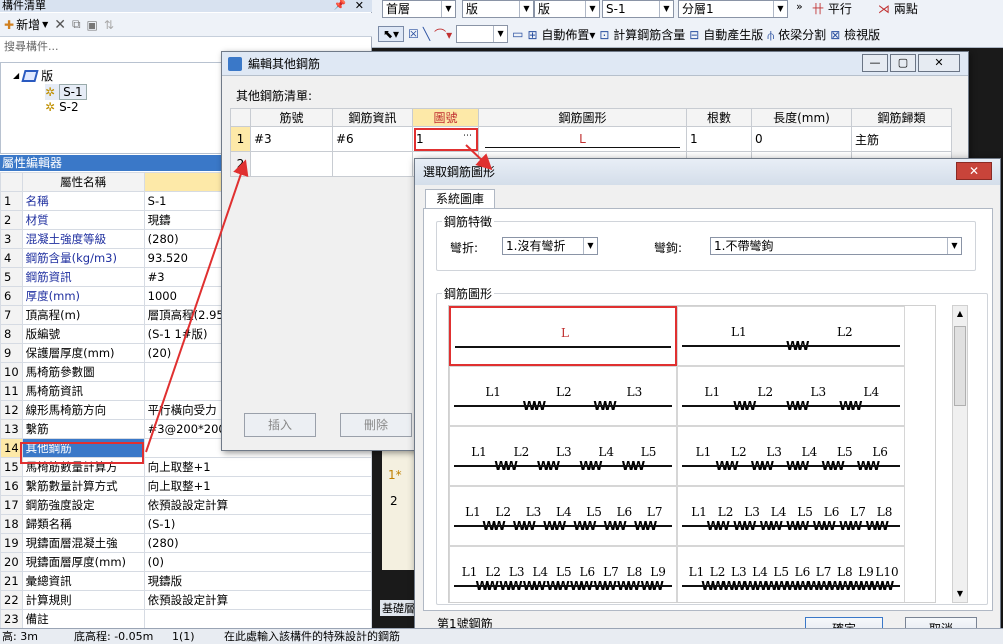 Image resolution: width=1003 pixels, height=644 pixels. I want to click on split-icon: ⫛, so click(771, 34).